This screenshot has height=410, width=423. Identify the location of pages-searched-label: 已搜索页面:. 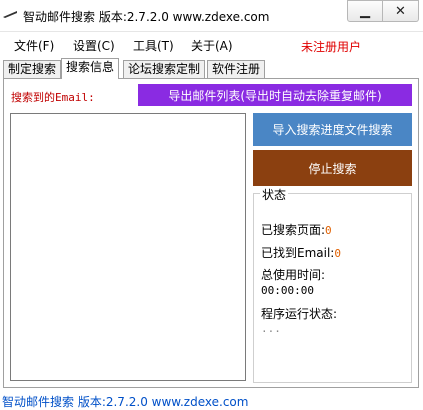
(293, 230).